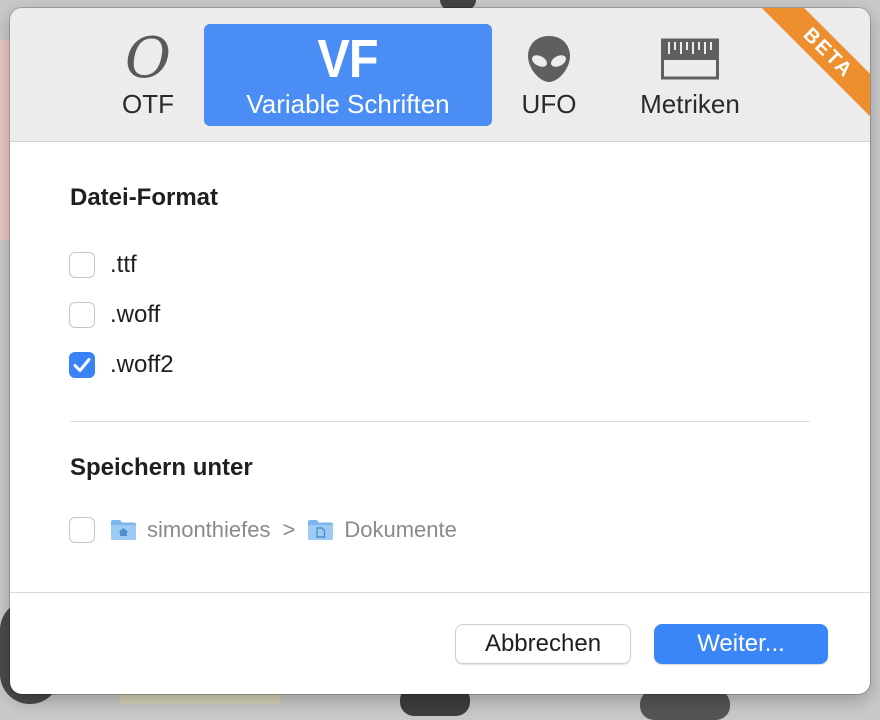 This screenshot has width=880, height=720. What do you see at coordinates (543, 644) in the screenshot?
I see `cancel-button: Abbrechen` at bounding box center [543, 644].